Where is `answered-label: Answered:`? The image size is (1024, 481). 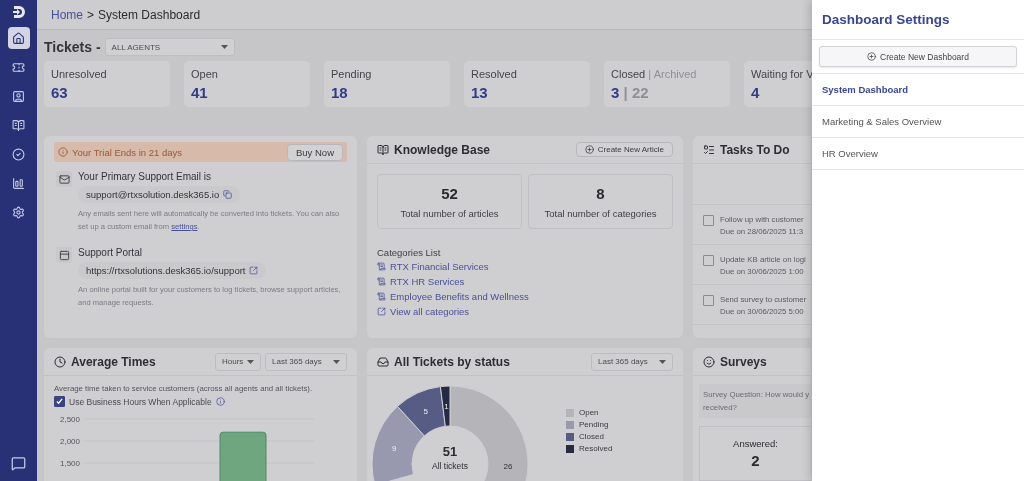 answered-label: Answered: is located at coordinates (755, 443).